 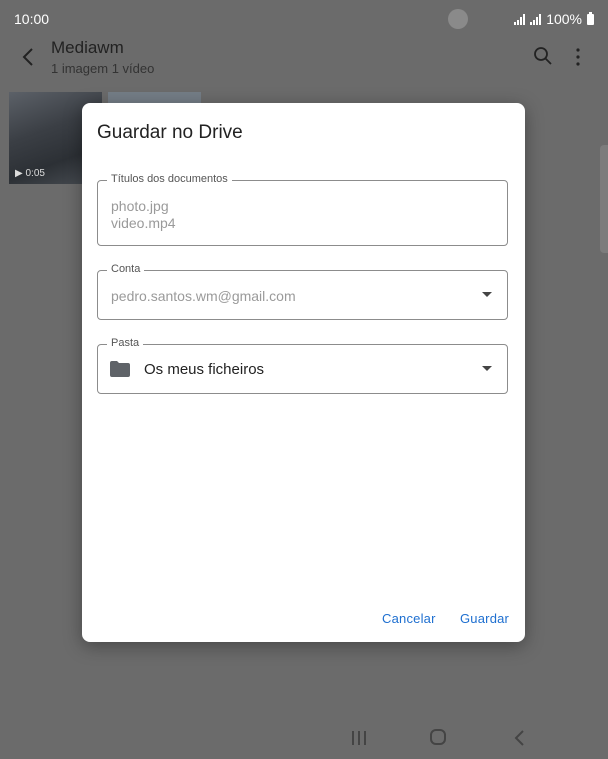 What do you see at coordinates (564, 19) in the screenshot?
I see `battery-level: 100%` at bounding box center [564, 19].